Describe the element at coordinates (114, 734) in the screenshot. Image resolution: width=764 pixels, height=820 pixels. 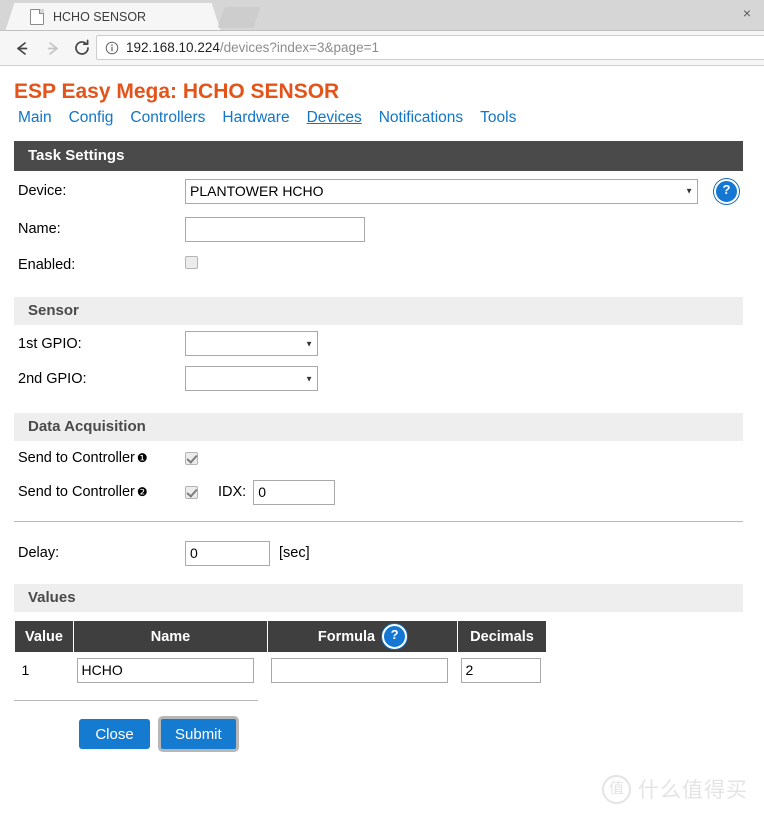
I see `close-button: Close` at that location.